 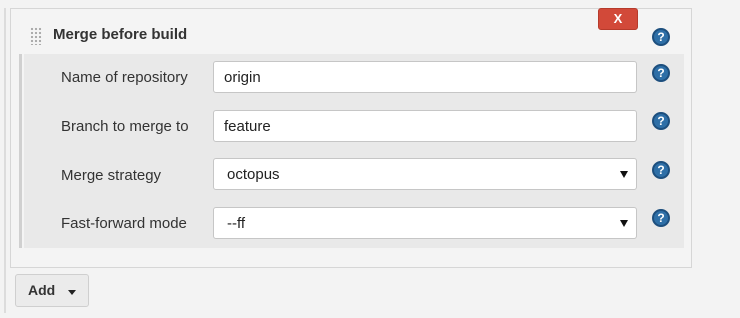 What do you see at coordinates (425, 223) in the screenshot?
I see `fast-forward-mode-select: --ff` at bounding box center [425, 223].